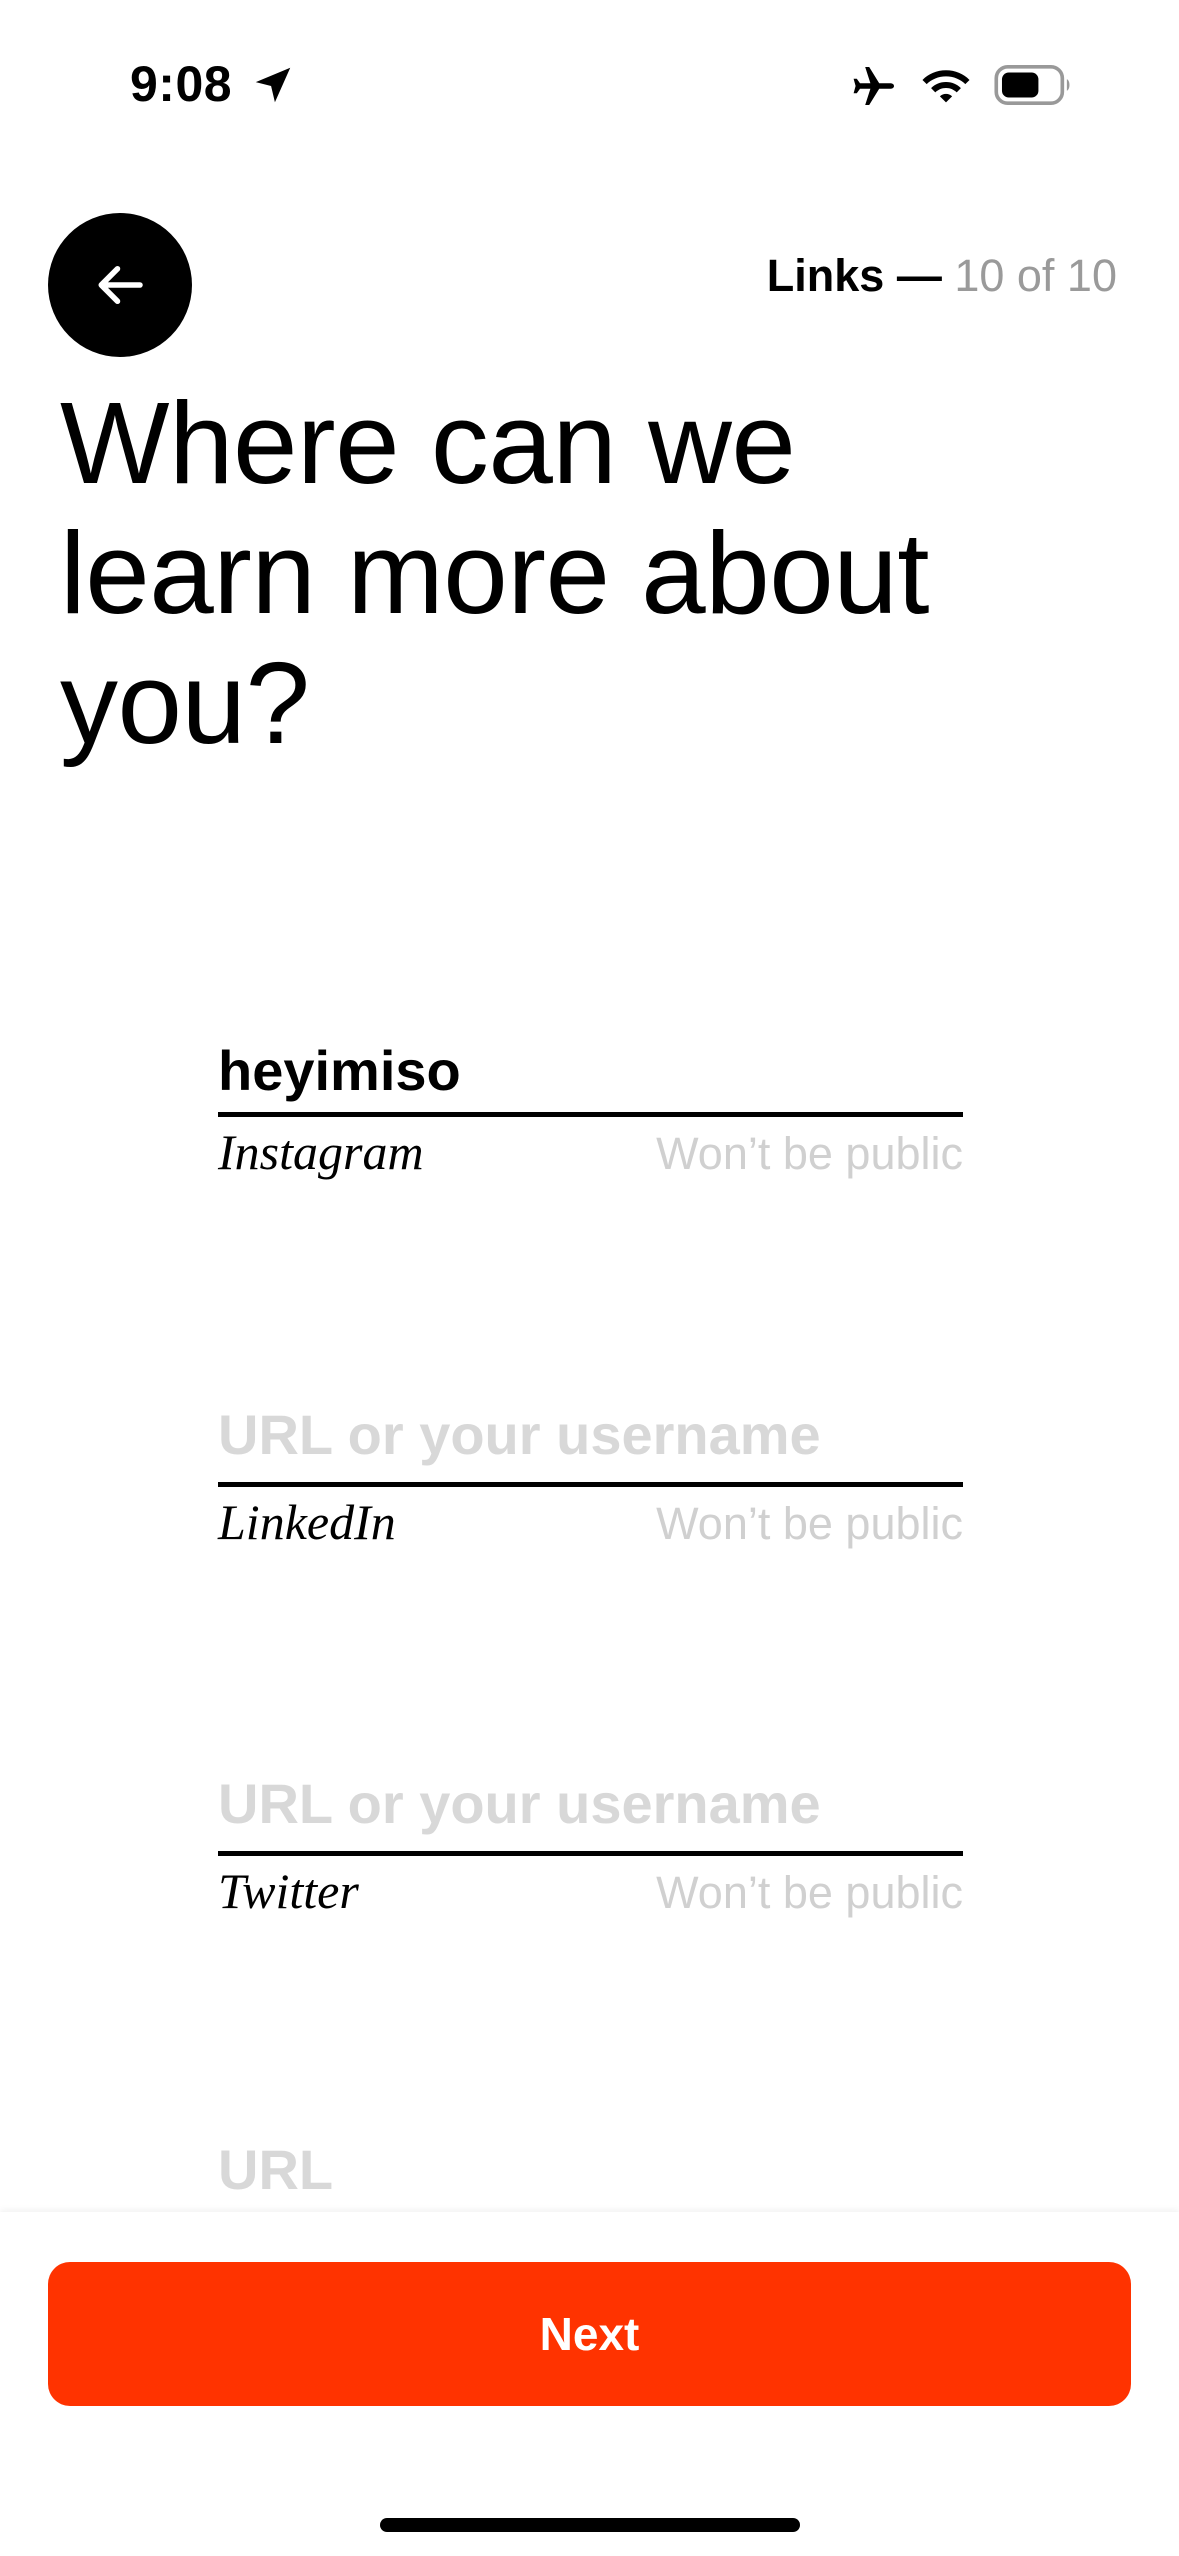 This screenshot has width=1179, height=2556. I want to click on back-button, so click(120, 285).